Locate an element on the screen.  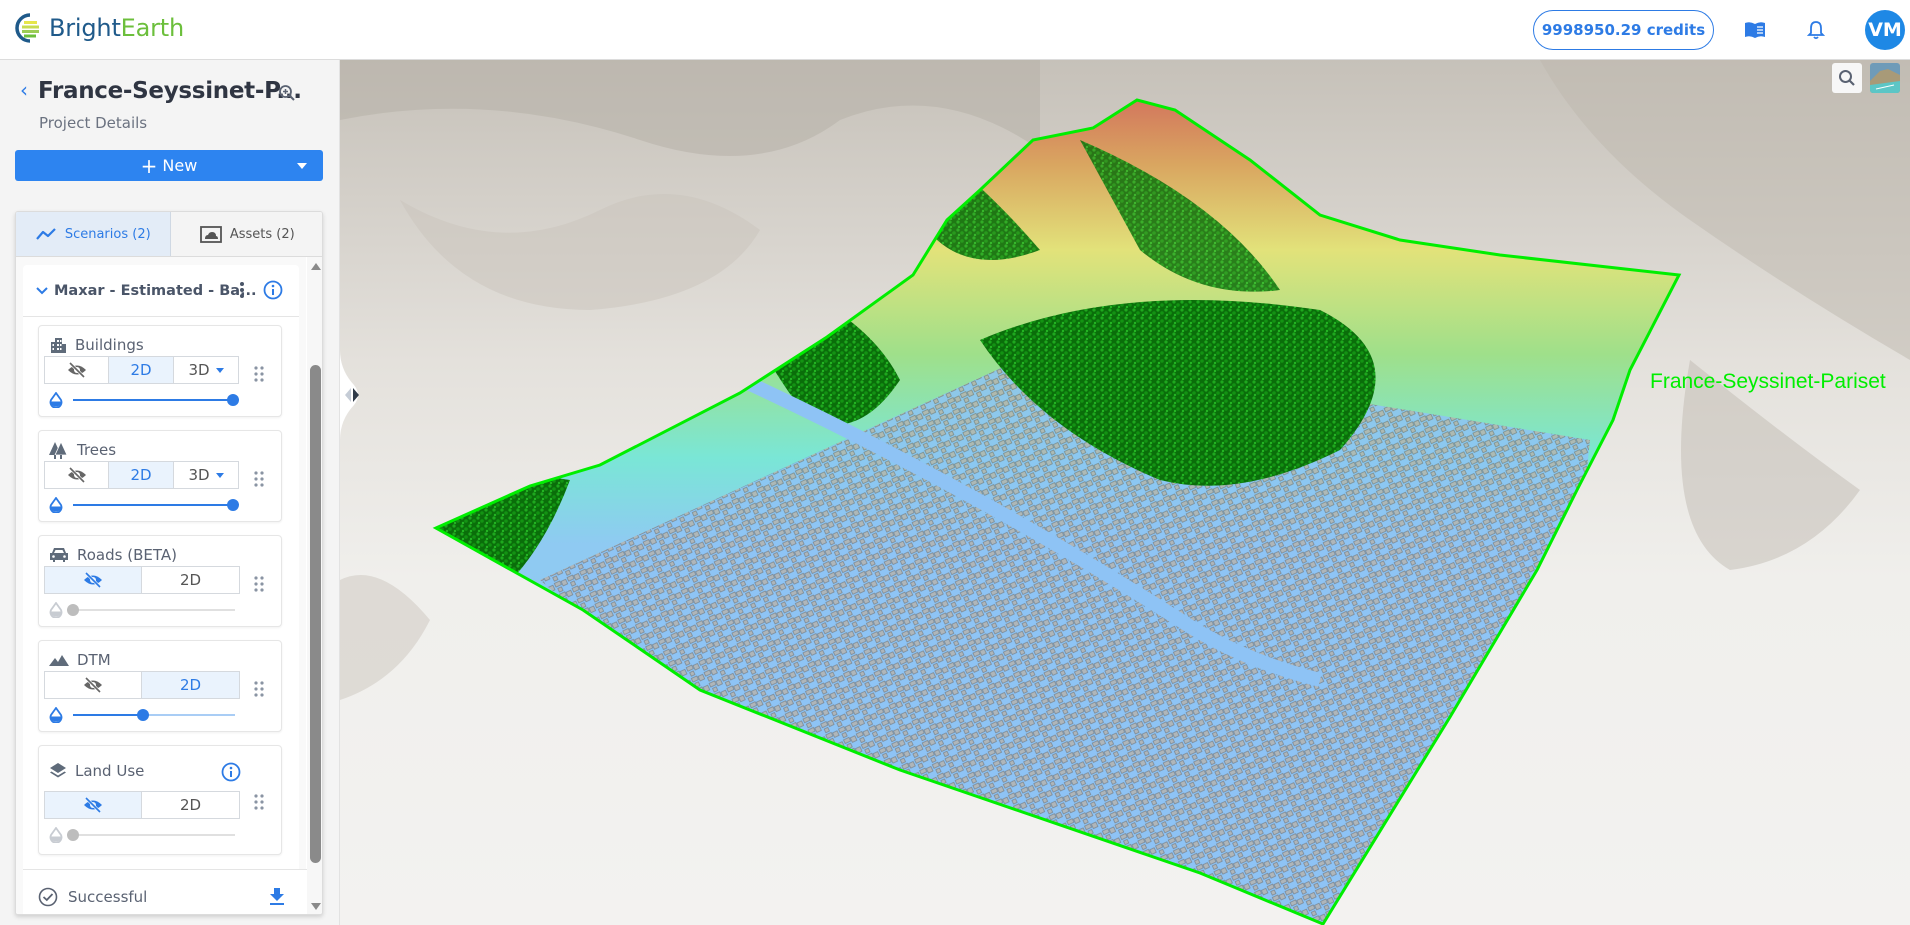
credits-button: 9998950.29 credits is located at coordinates (1623, 30).